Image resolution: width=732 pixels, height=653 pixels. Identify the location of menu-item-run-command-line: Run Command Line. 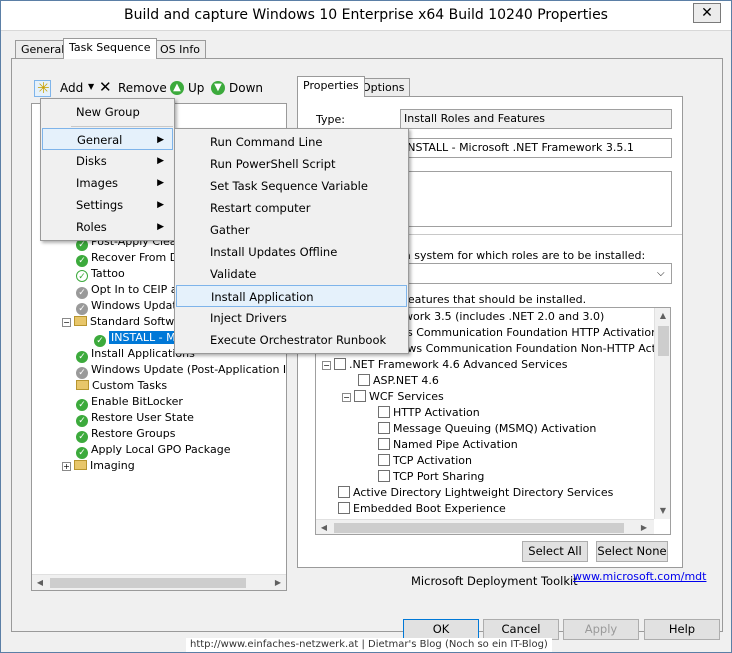
(291, 142).